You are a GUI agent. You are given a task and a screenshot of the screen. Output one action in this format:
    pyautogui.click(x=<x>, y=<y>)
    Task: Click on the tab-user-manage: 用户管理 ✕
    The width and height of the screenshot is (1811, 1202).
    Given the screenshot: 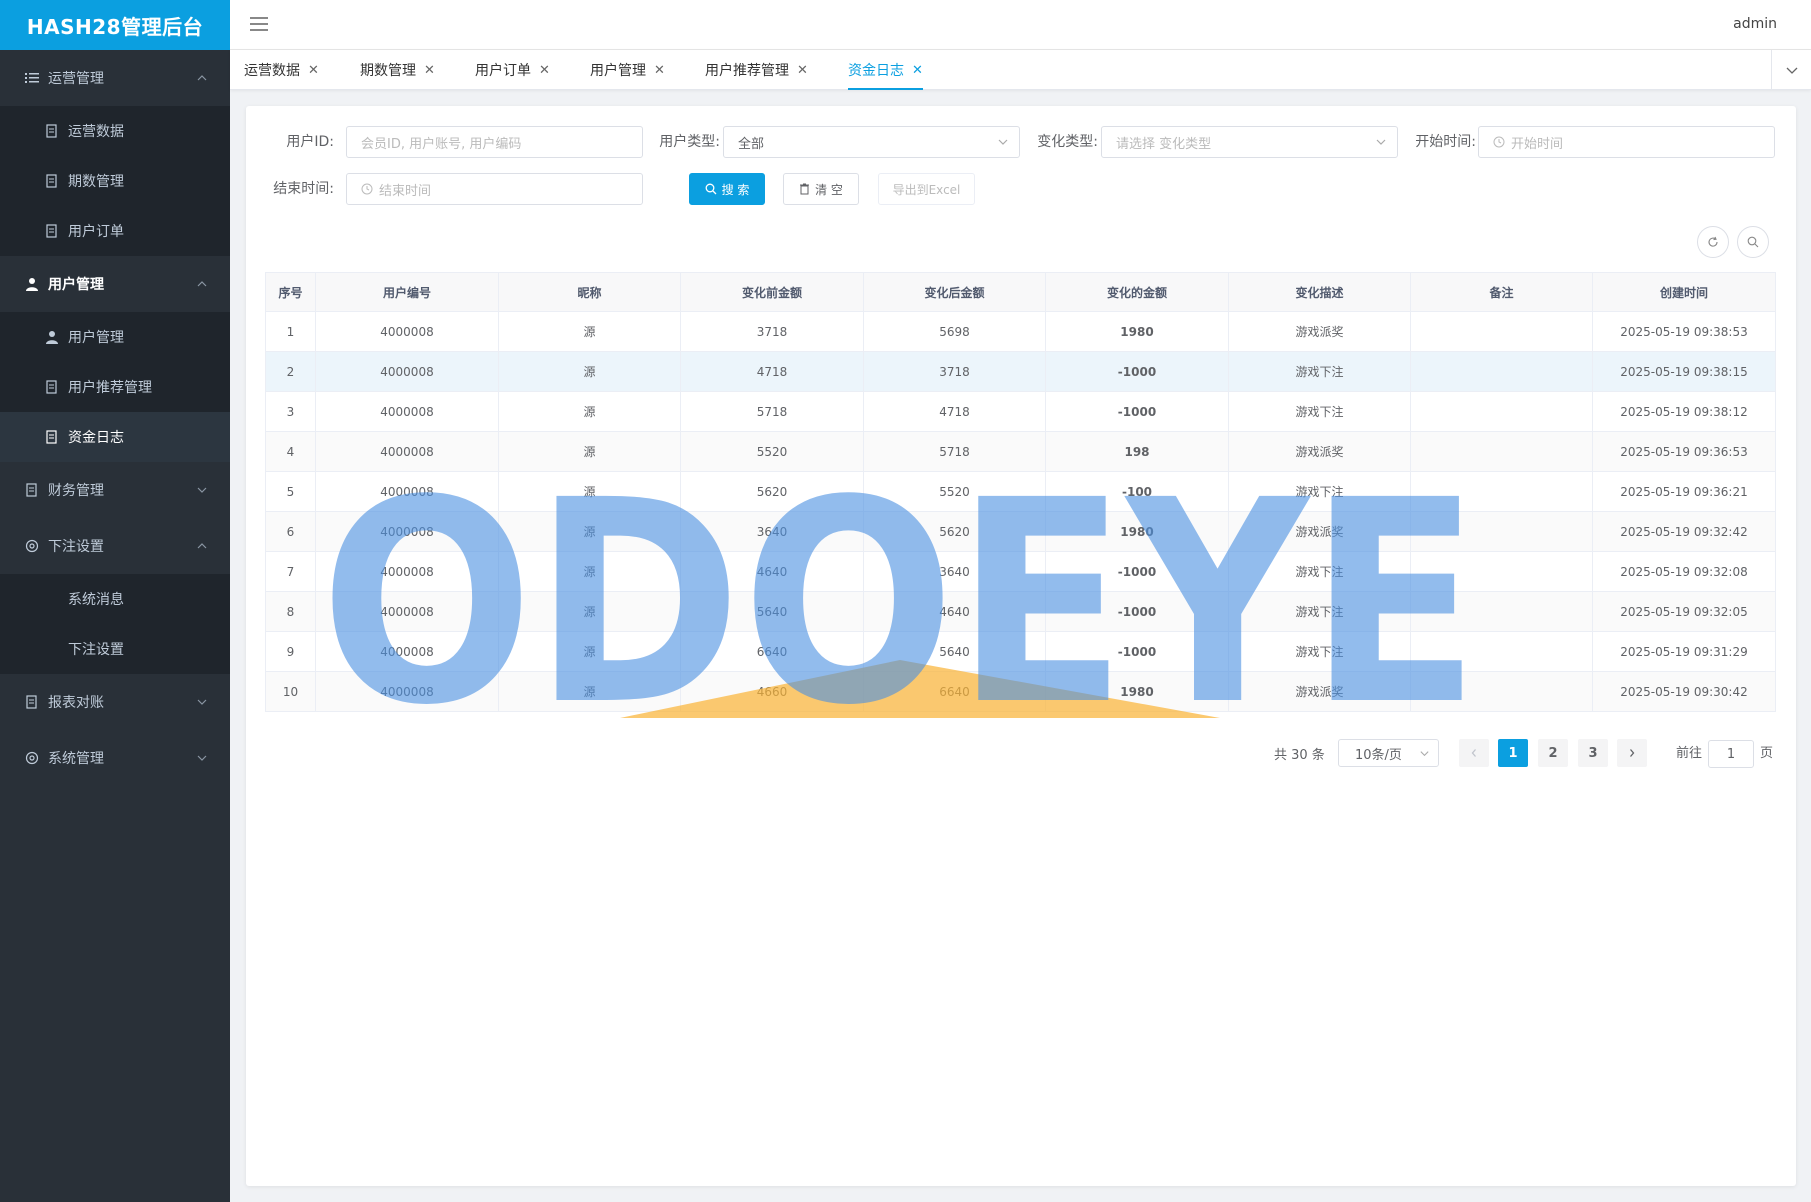 What is the action you would take?
    pyautogui.click(x=627, y=70)
    